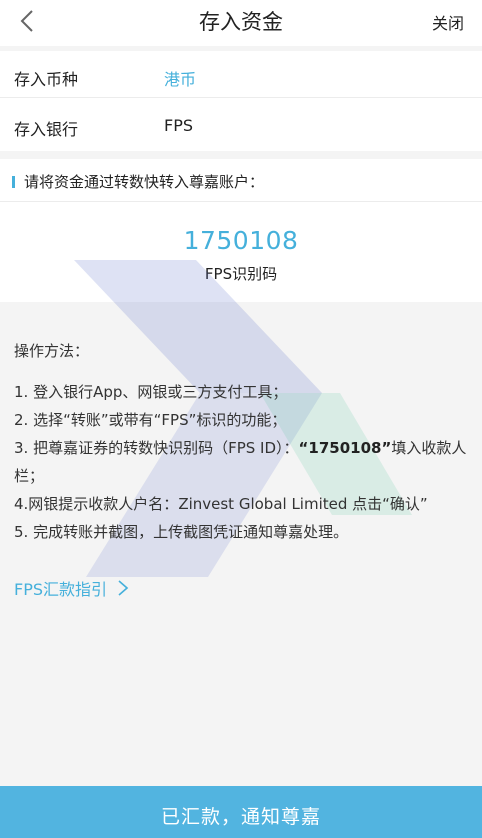 This screenshot has width=482, height=838. I want to click on step-1: 1. 登入银行App、网银或三方支付工具；, so click(151, 392).